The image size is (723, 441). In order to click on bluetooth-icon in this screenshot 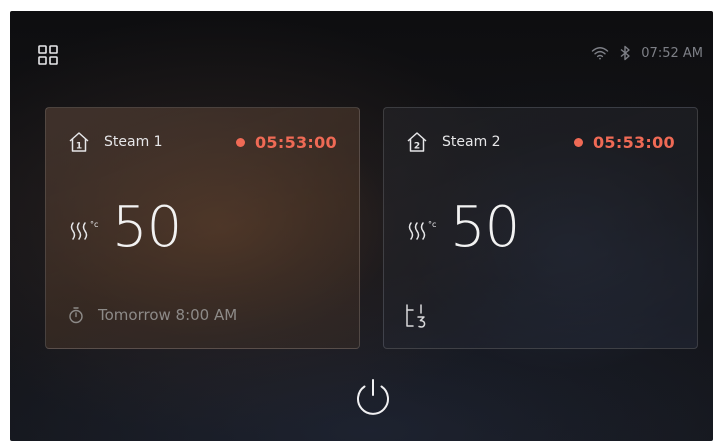, I will do `click(625, 53)`.